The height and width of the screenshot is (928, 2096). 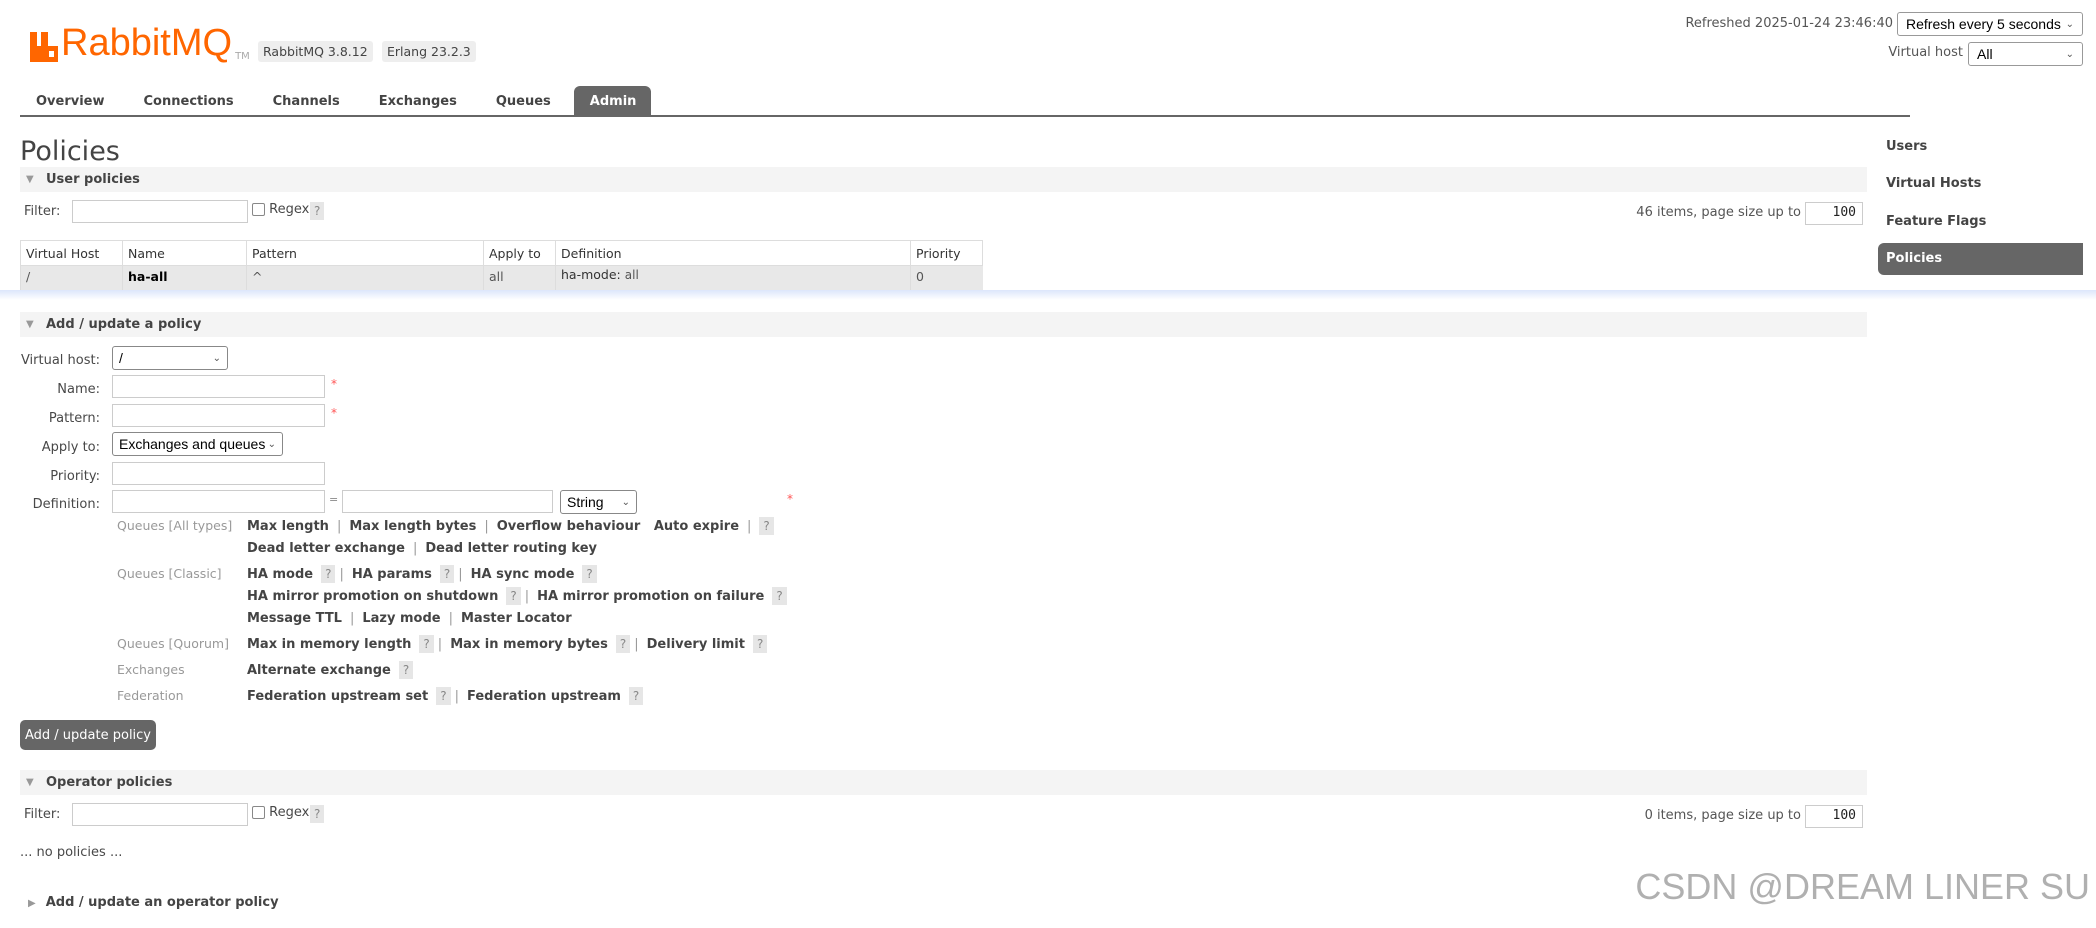 What do you see at coordinates (943, 782) in the screenshot?
I see `operator-policies-header: ▼ Operator policies` at bounding box center [943, 782].